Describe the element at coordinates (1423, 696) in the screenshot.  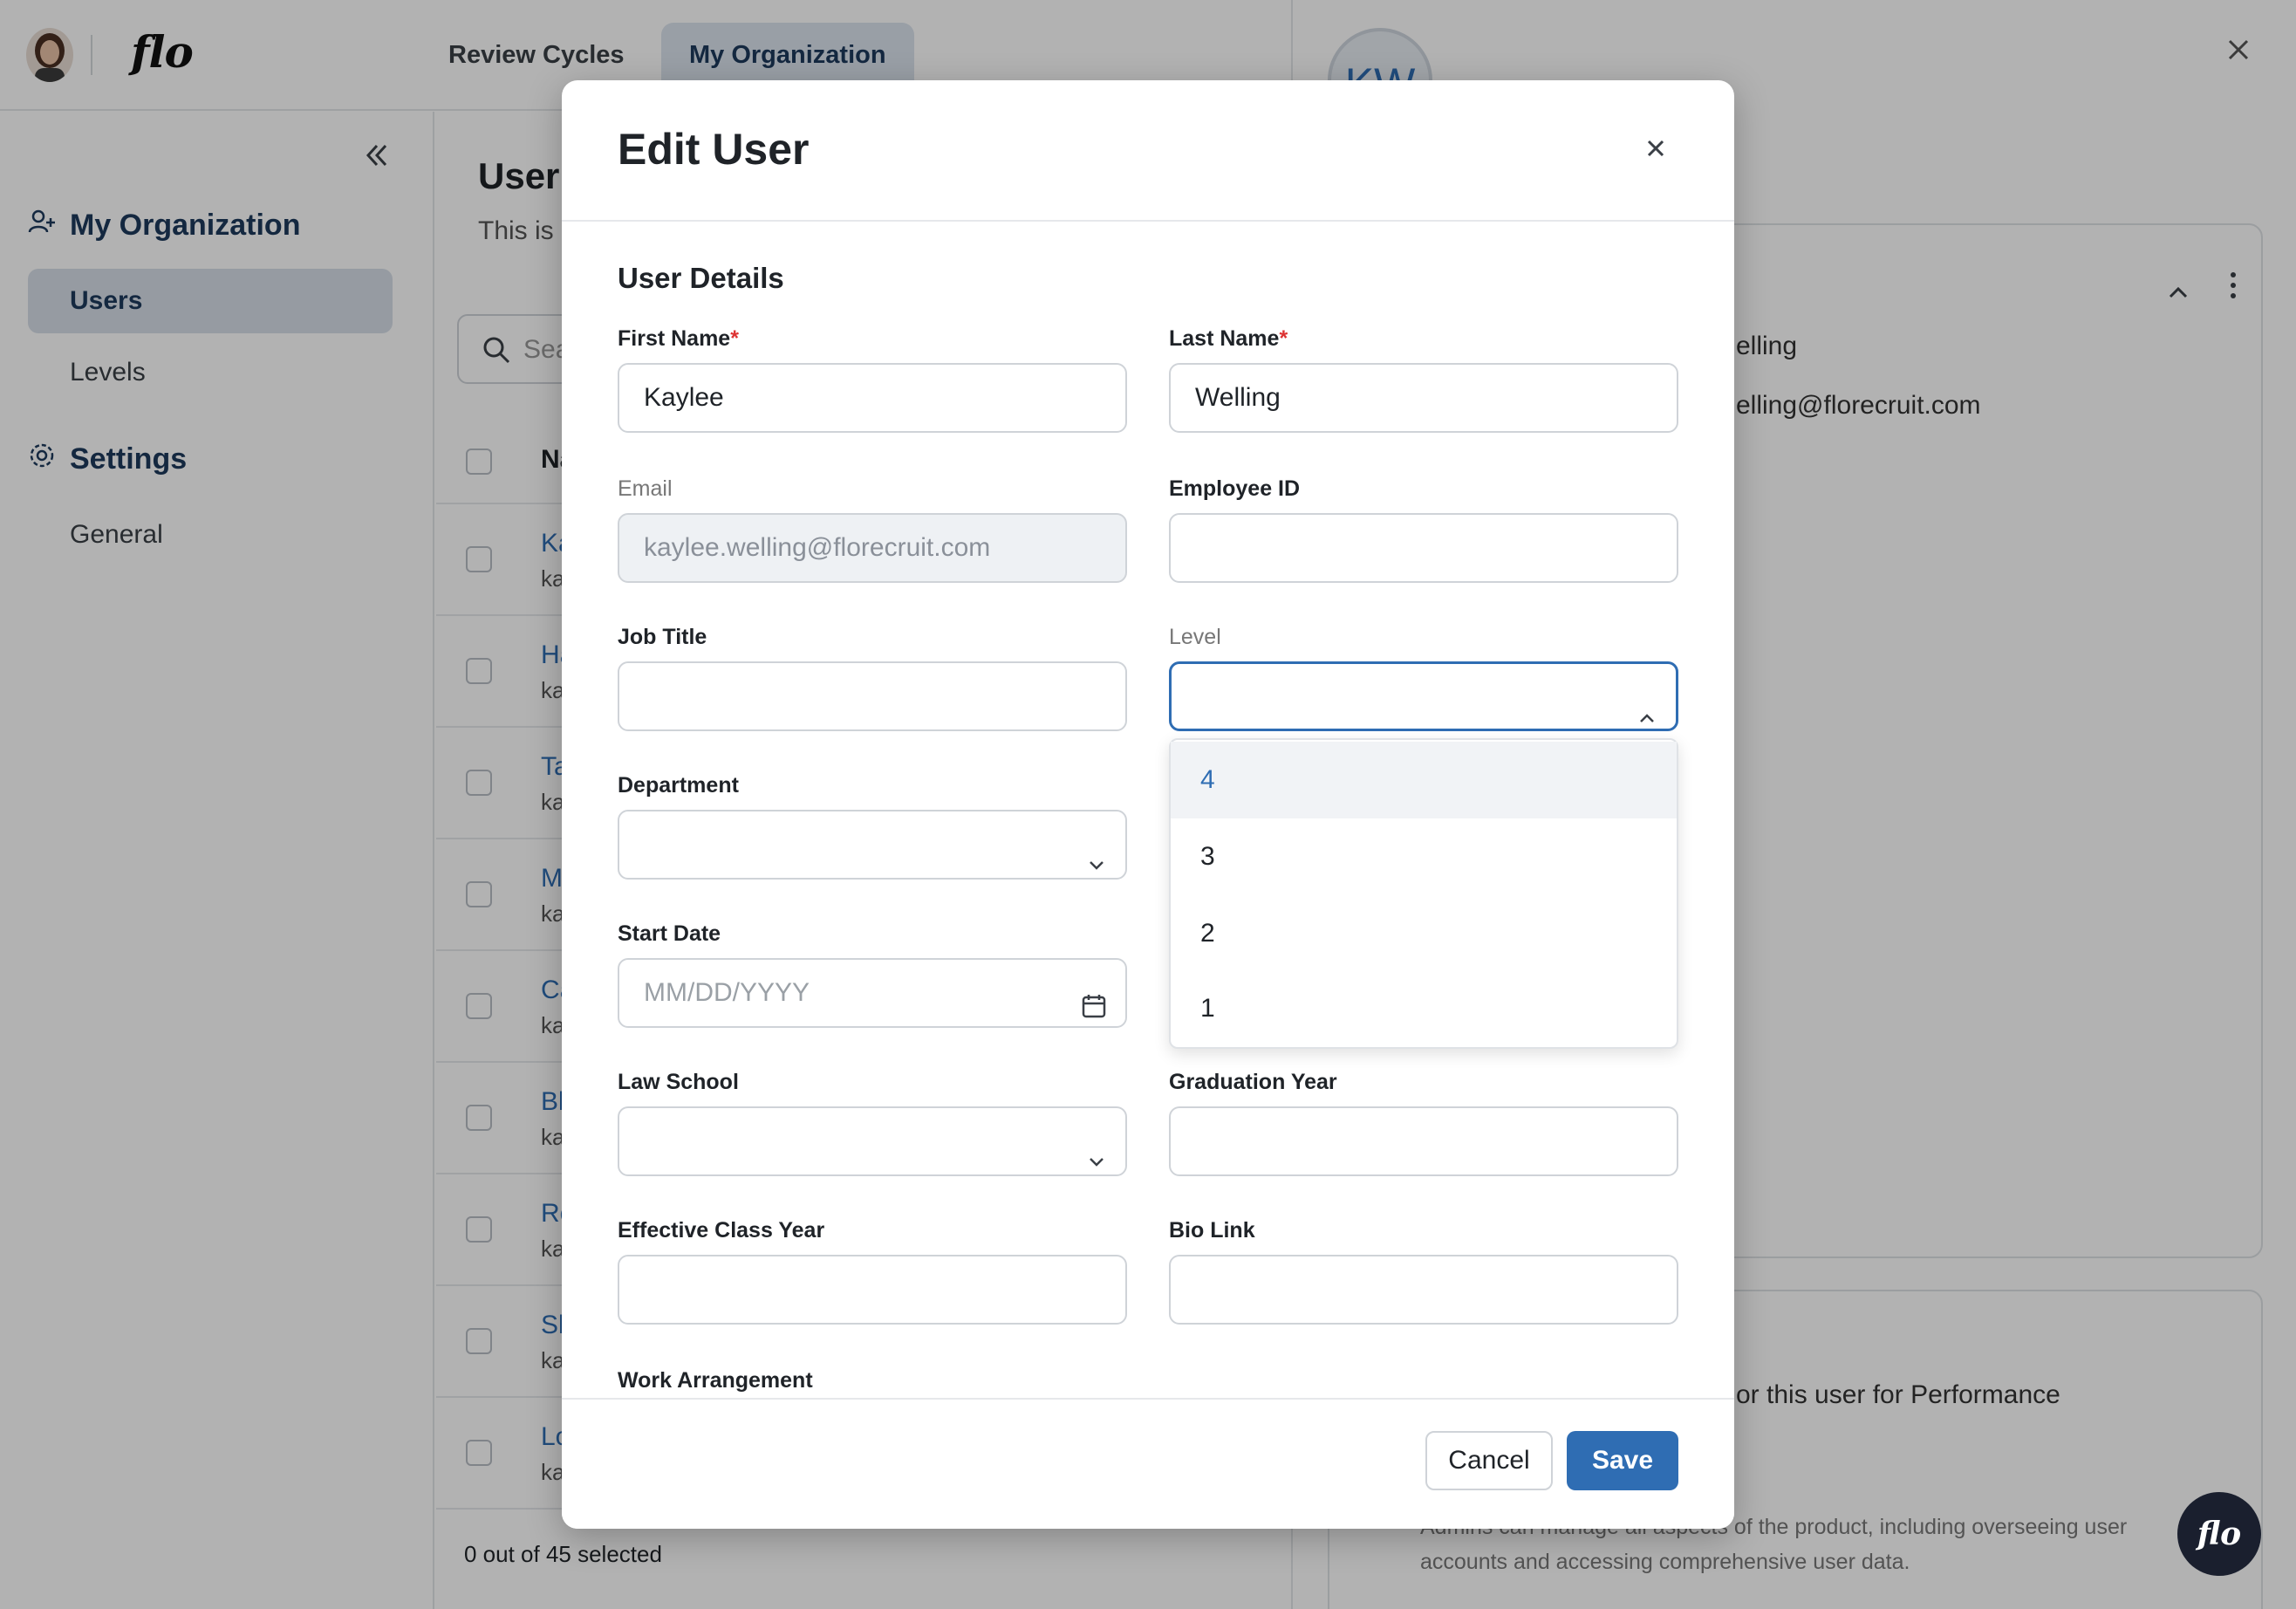
I see `level-select` at that location.